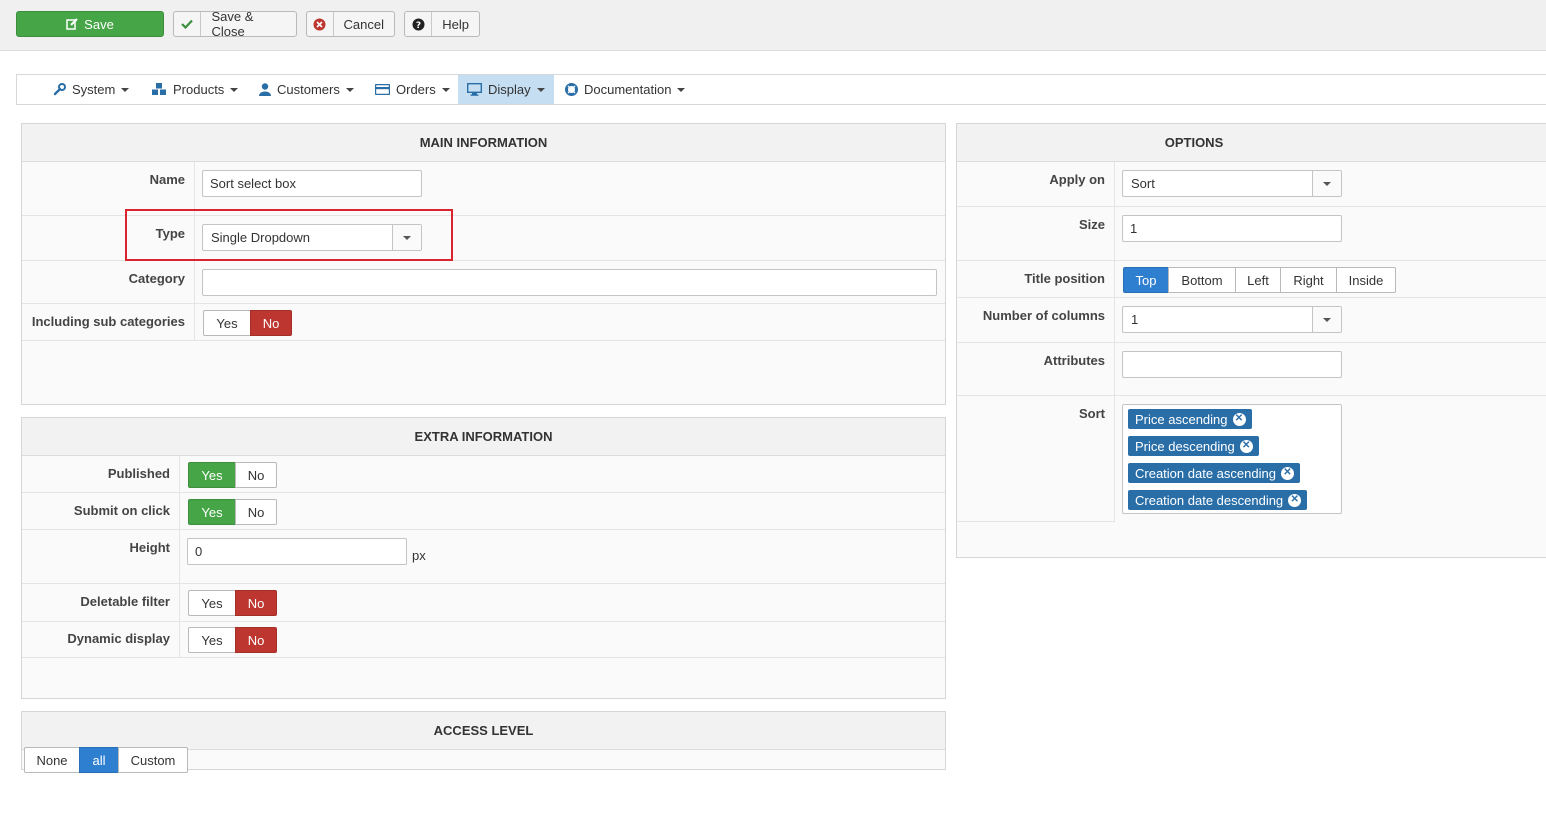  I want to click on save-close-button: Save & Close, so click(235, 24).